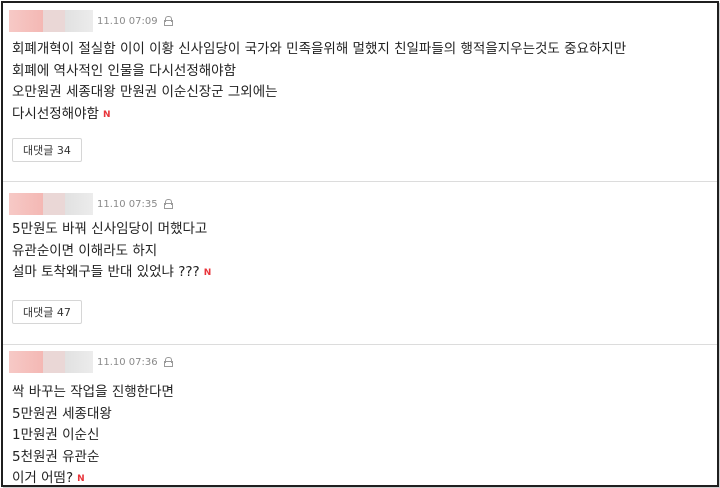 This screenshot has height=488, width=720. I want to click on comment-line: 5만원도 바꿔 신사임당이 머했다고, so click(110, 229).